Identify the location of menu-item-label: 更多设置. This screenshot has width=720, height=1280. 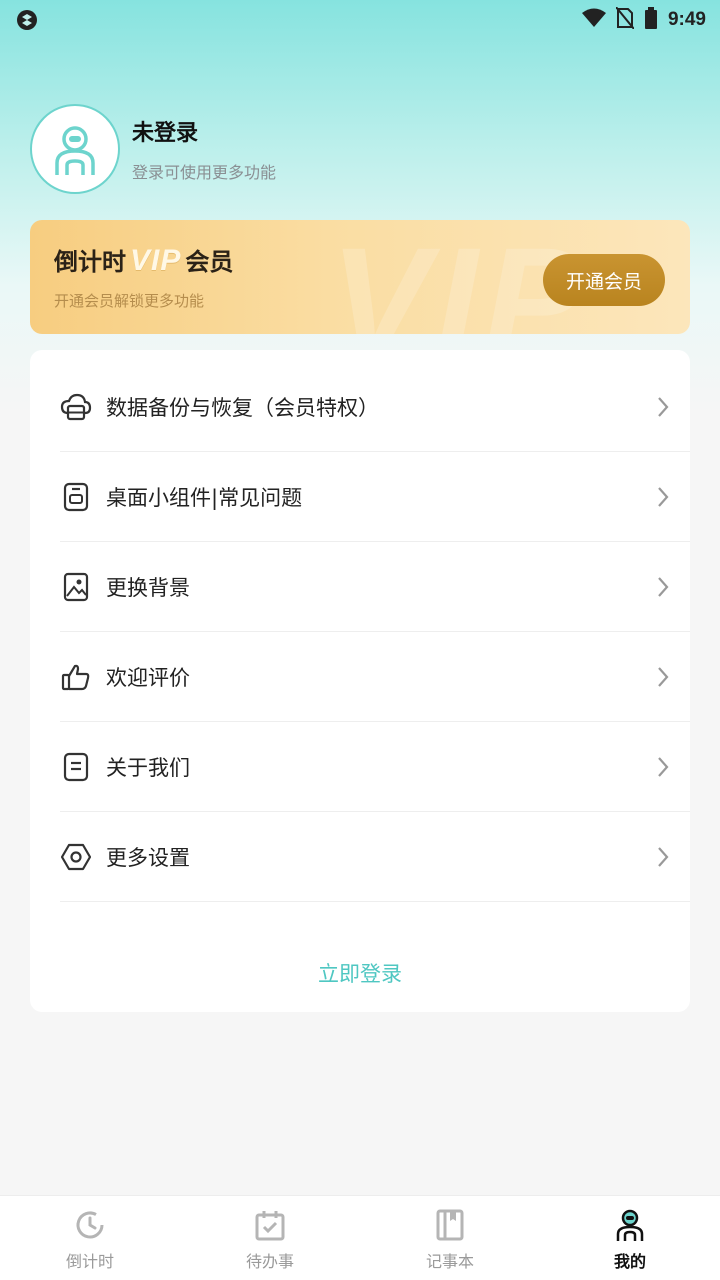
(148, 857).